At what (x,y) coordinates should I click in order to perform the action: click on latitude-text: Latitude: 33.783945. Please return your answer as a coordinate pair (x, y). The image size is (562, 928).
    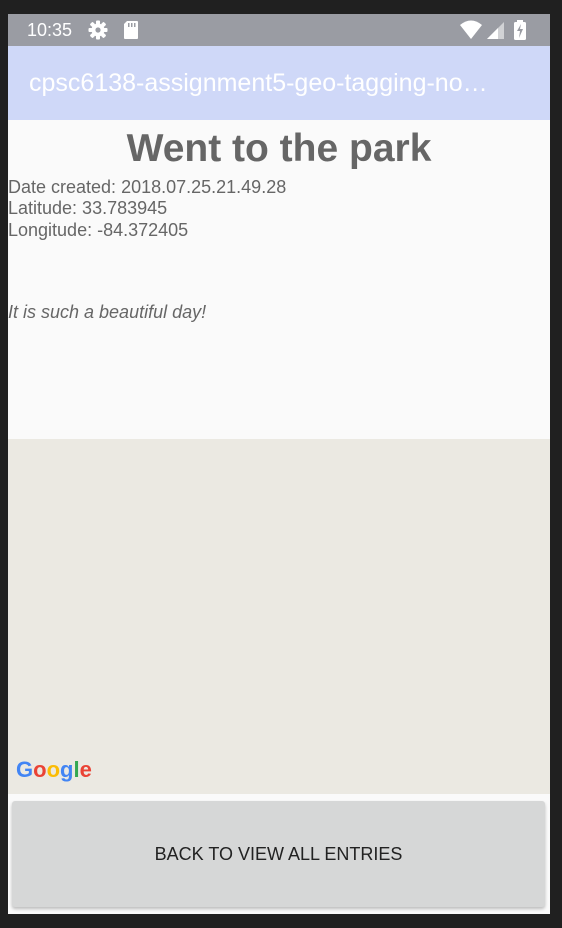
    Looking at the image, I should click on (88, 208).